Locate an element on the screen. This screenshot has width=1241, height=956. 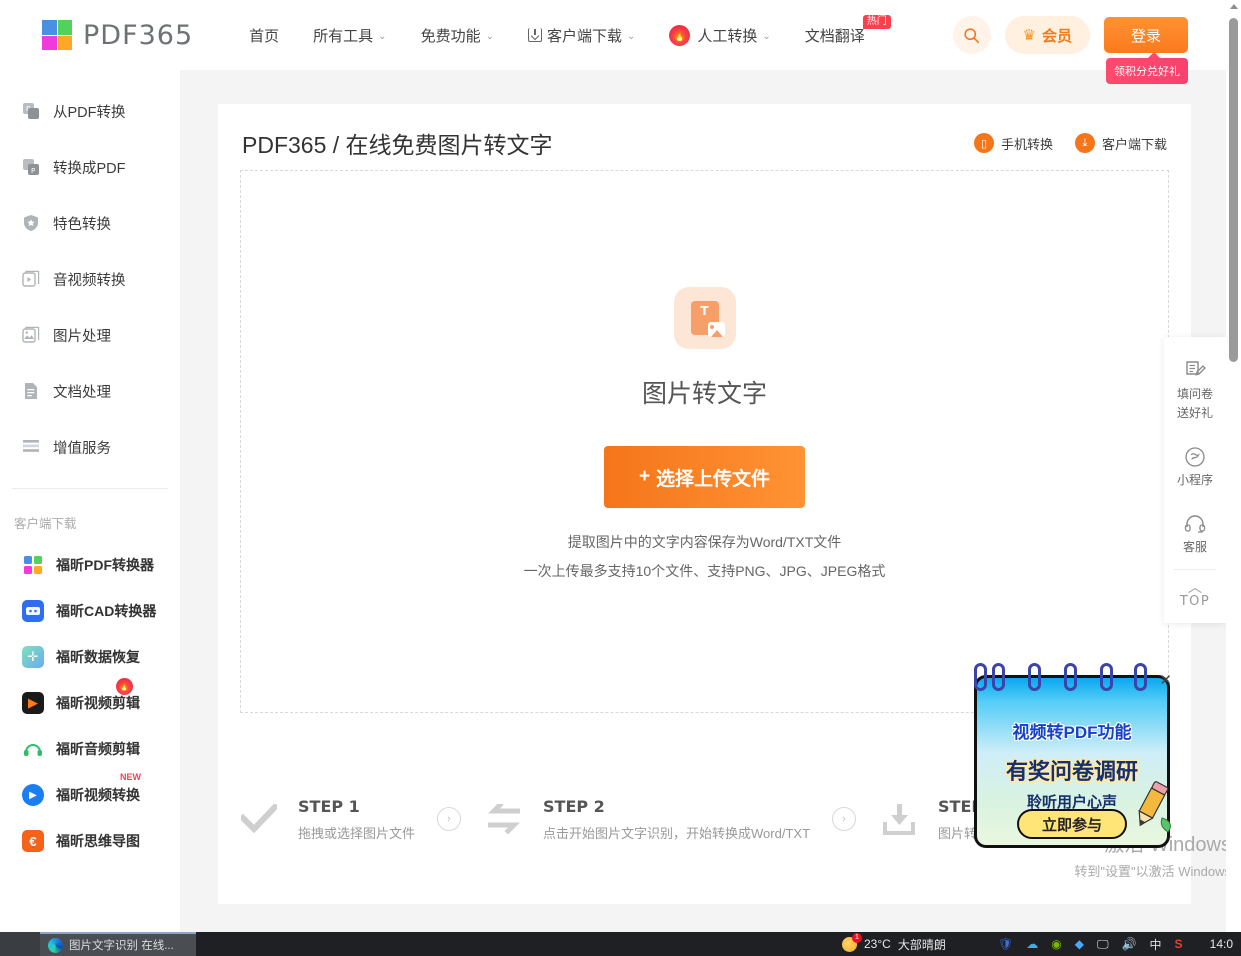
login-button: 登录 is located at coordinates (1146, 35).